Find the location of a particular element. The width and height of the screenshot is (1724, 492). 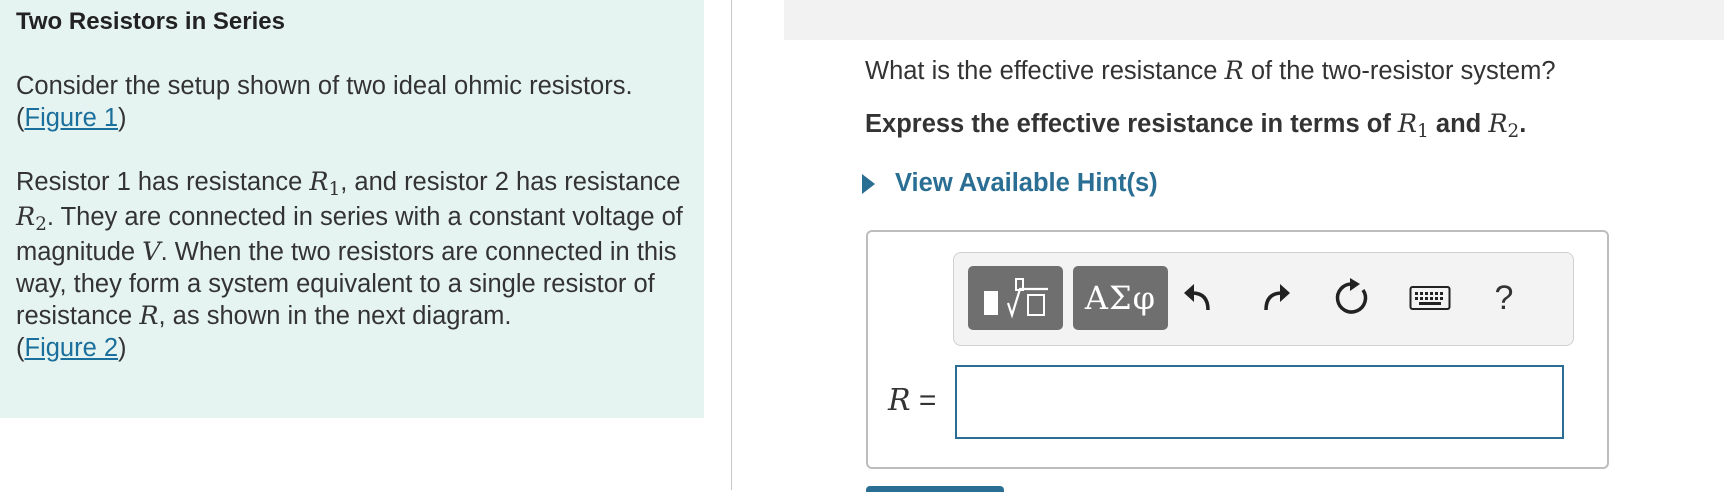

templates-button is located at coordinates (1015, 298).